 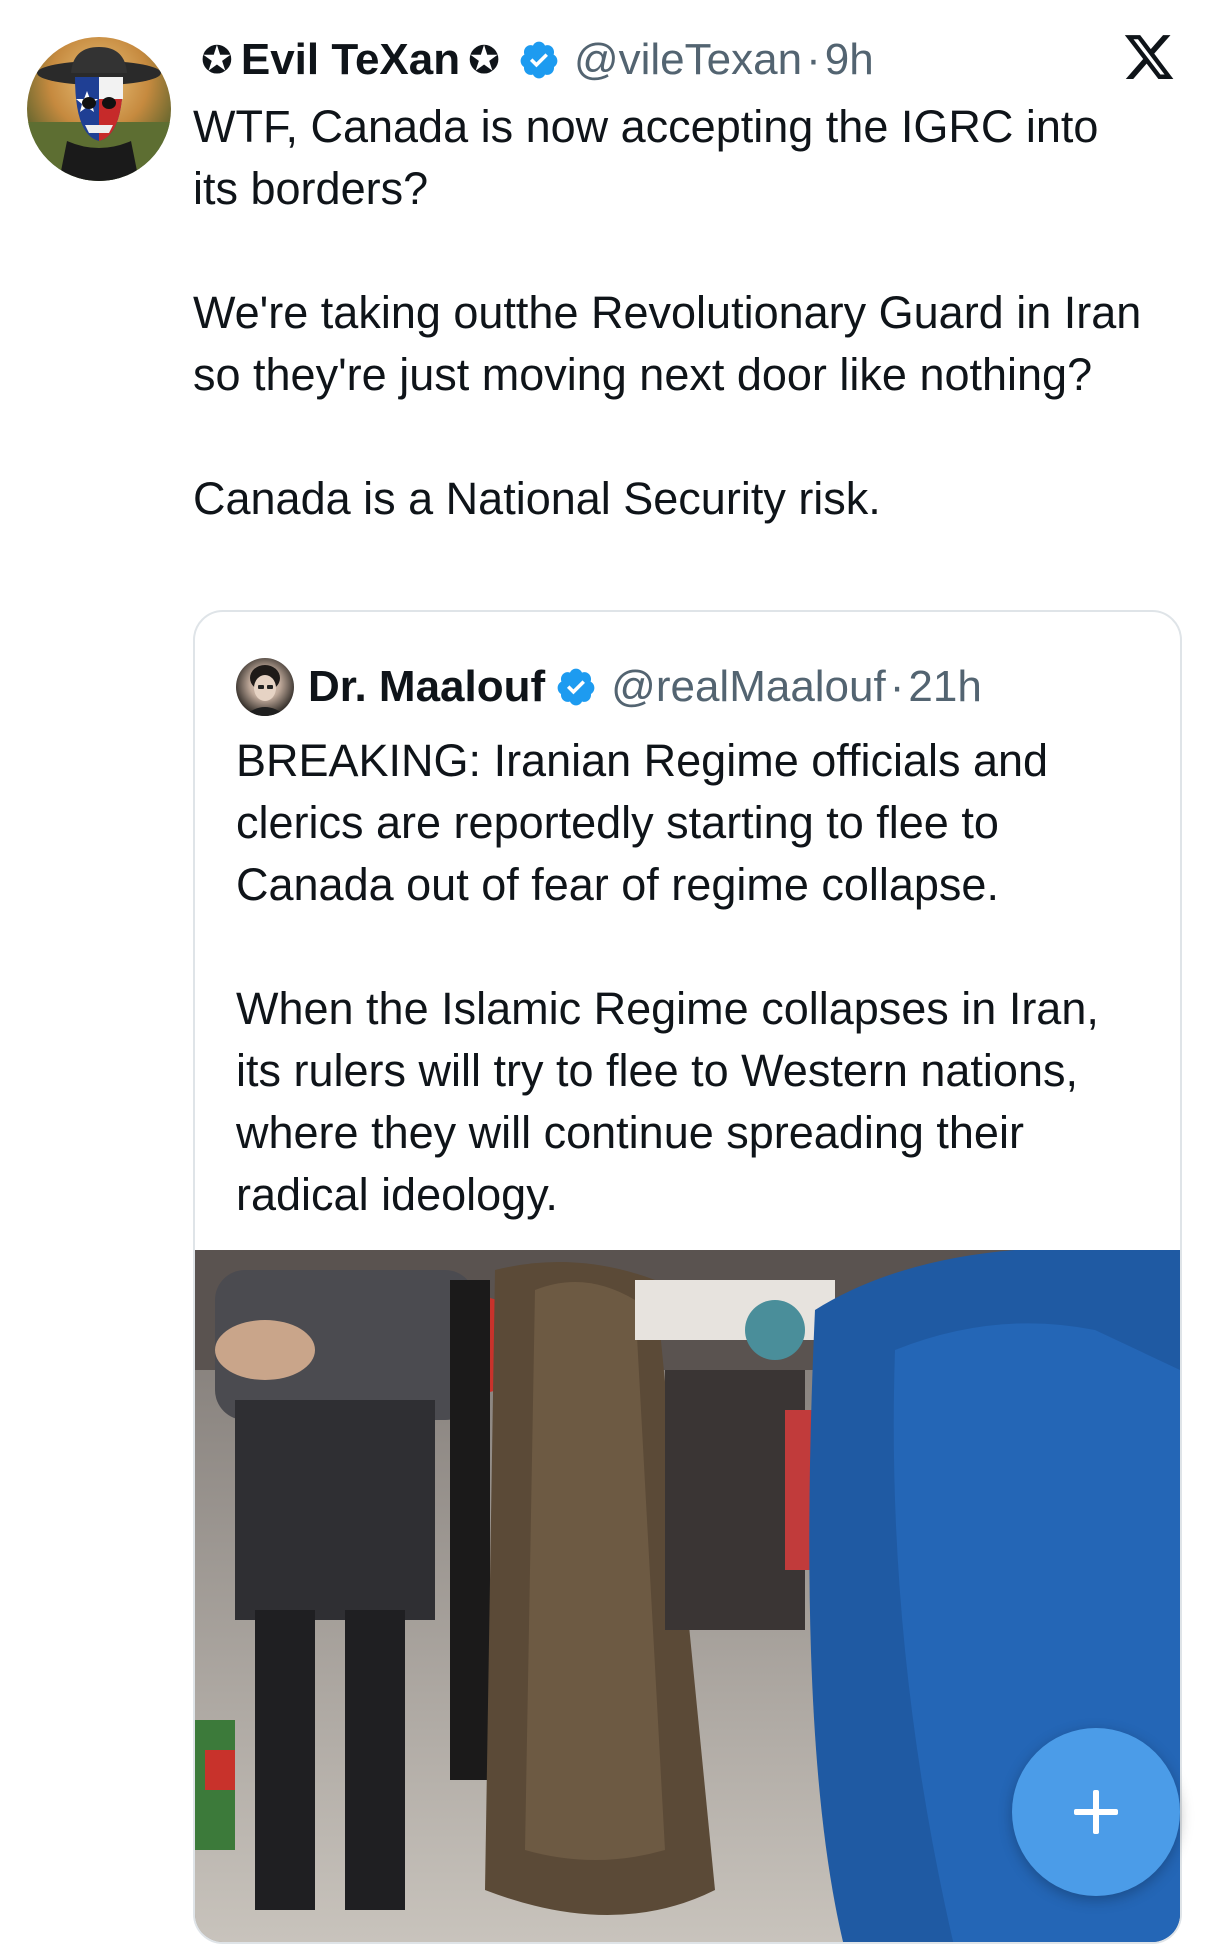 I want to click on author-name-group: ✪ Evil TeXan ✪, so click(x=350, y=60).